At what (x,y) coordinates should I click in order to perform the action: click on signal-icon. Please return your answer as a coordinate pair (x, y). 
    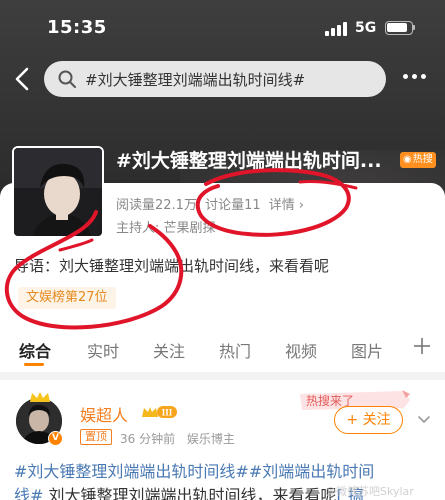
    Looking at the image, I should click on (336, 29).